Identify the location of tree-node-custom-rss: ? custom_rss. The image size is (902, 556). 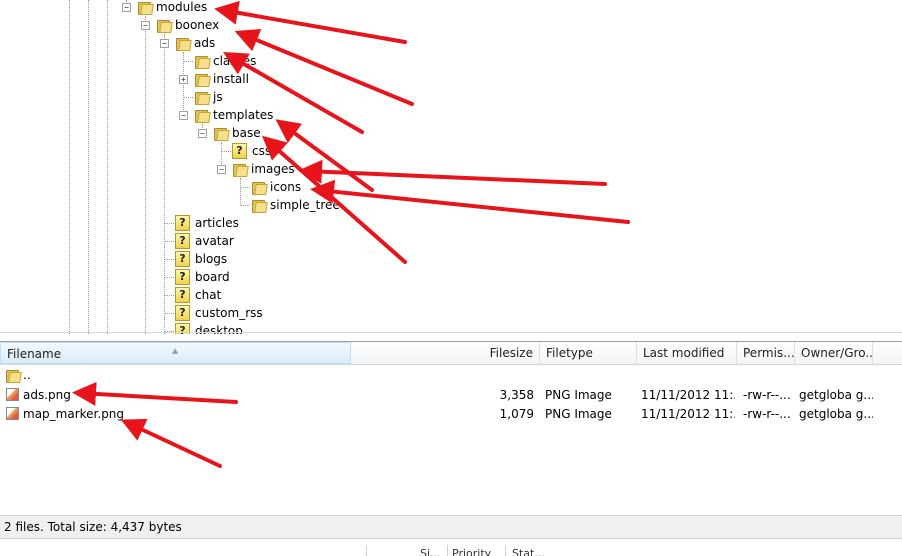
(219, 313).